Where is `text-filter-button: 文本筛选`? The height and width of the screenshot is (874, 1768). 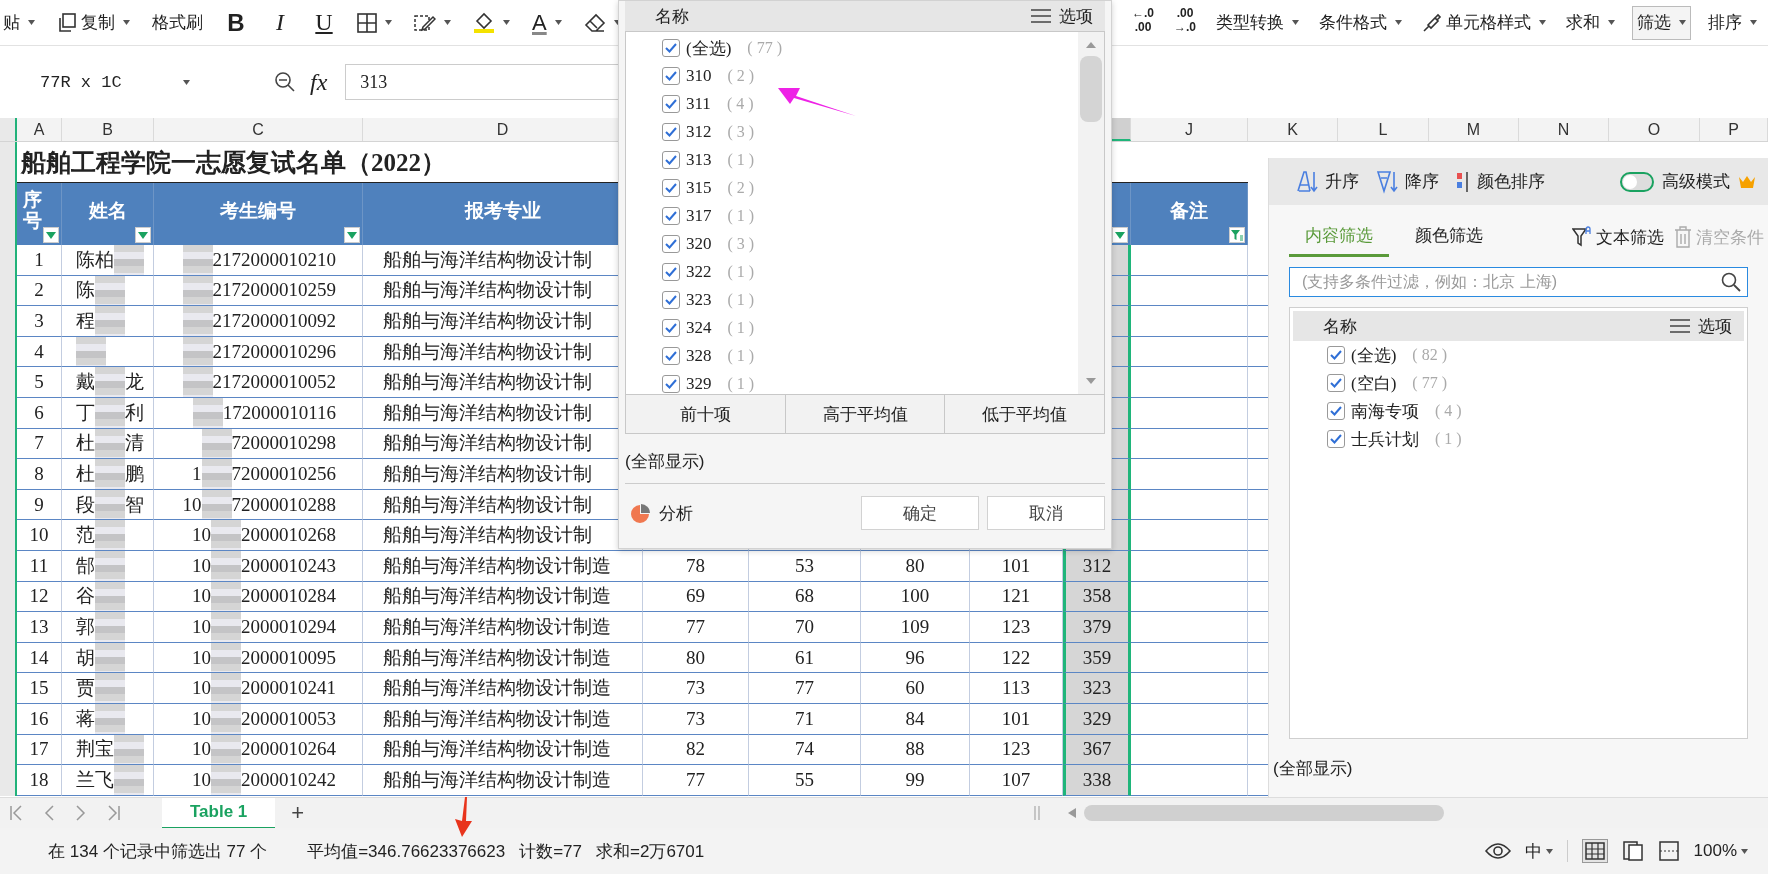
text-filter-button: 文本筛选 is located at coordinates (1618, 237).